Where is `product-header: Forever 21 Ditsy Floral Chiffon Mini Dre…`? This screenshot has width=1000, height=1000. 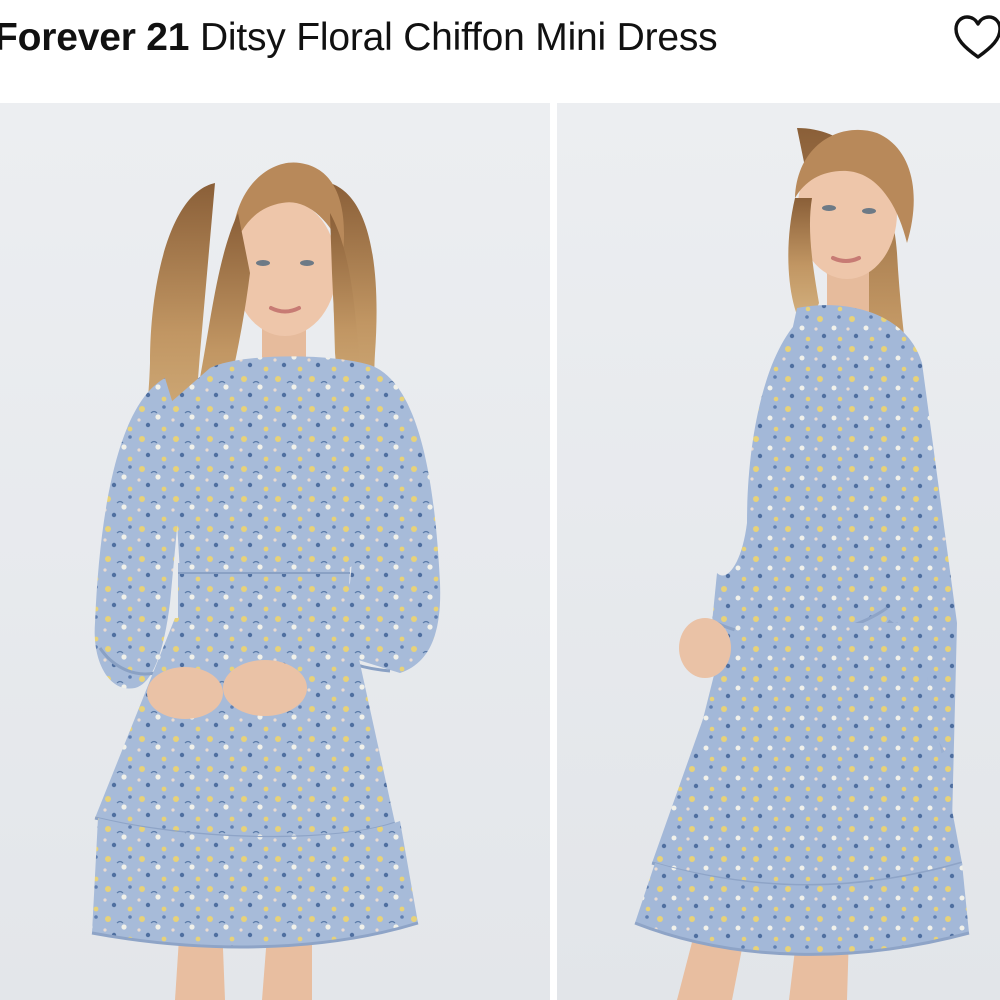
product-header: Forever 21 Ditsy Floral Chiffon Mini Dre… is located at coordinates (500, 50).